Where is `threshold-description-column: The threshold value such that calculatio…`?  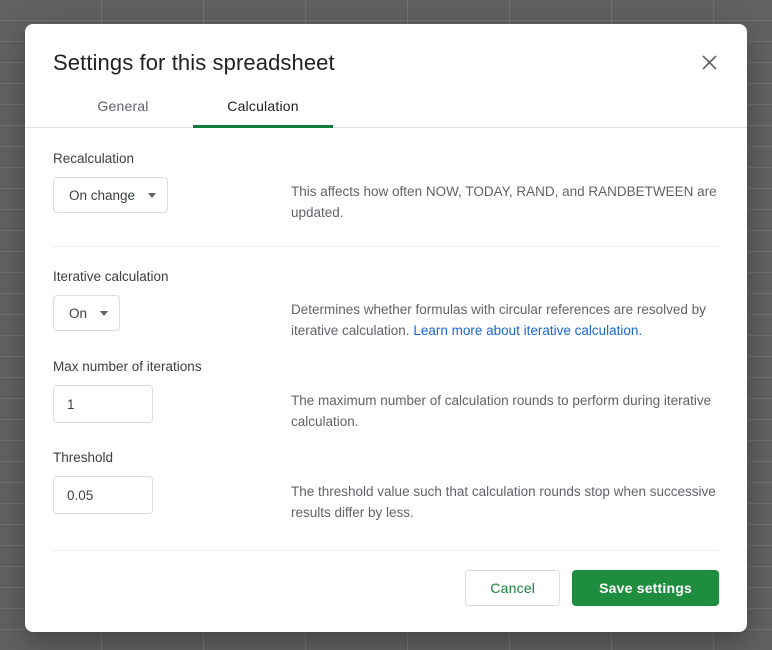 threshold-description-column: The threshold value such that calculatio… is located at coordinates (505, 486).